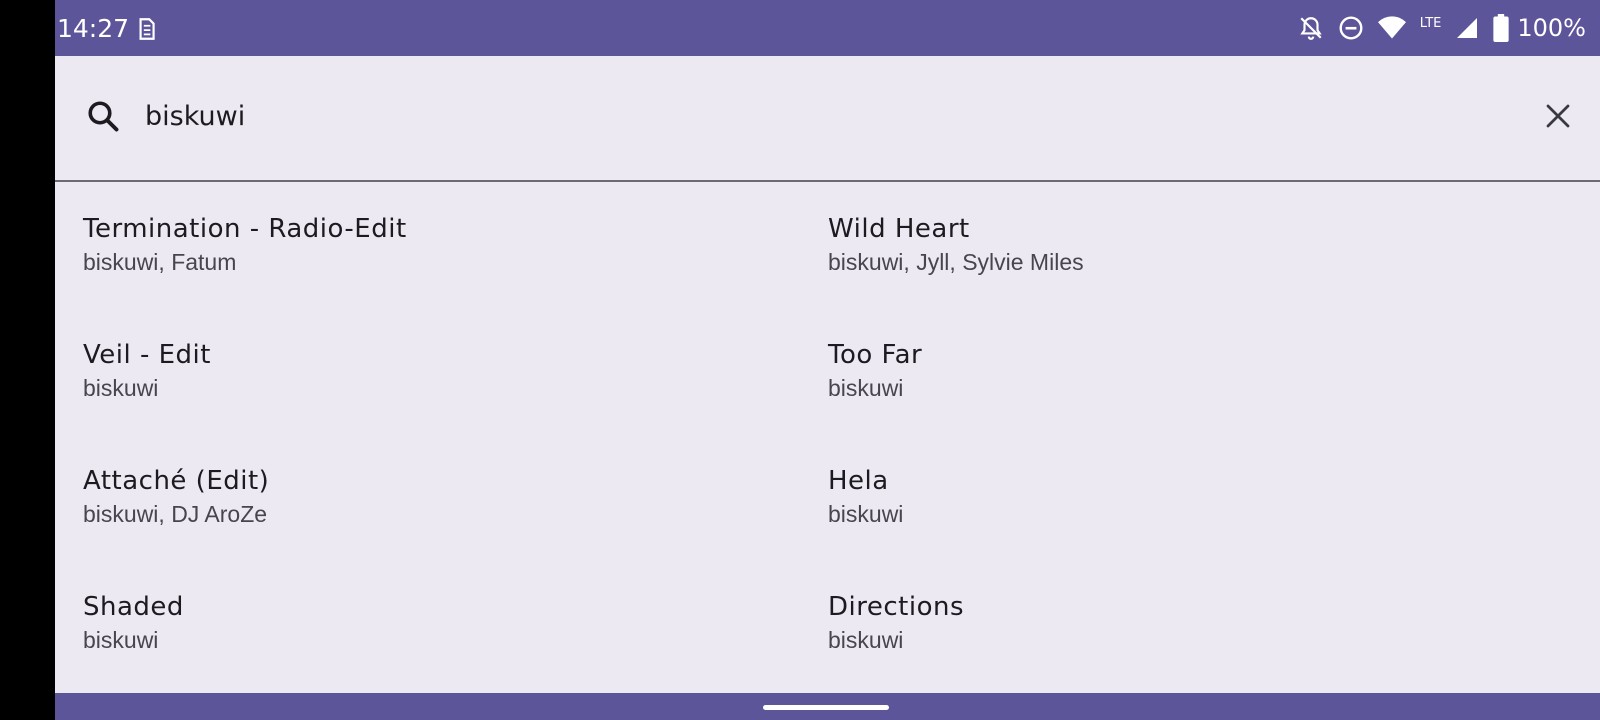  I want to click on result-item: Hela biskuwi, so click(1214, 498).